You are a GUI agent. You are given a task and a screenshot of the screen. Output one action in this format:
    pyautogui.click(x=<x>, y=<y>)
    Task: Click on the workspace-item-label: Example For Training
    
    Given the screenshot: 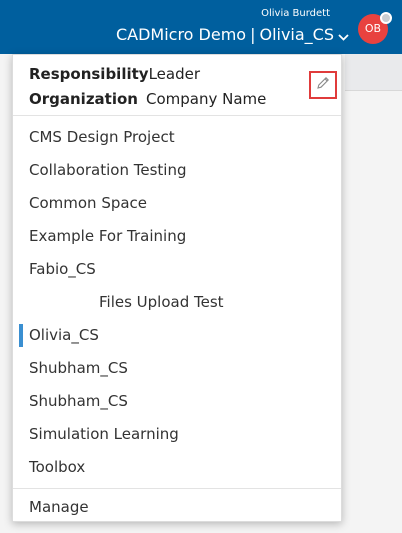 What is the action you would take?
    pyautogui.click(x=108, y=236)
    